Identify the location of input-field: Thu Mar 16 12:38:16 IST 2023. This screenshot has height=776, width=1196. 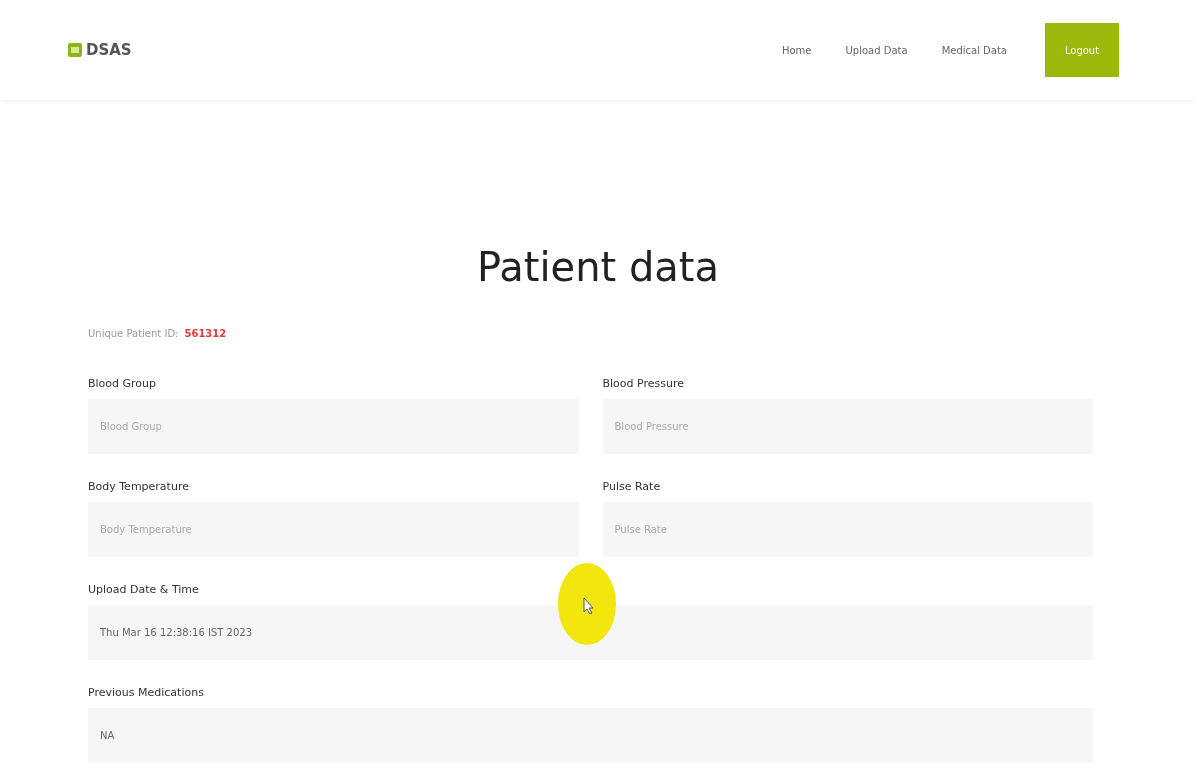
(590, 632).